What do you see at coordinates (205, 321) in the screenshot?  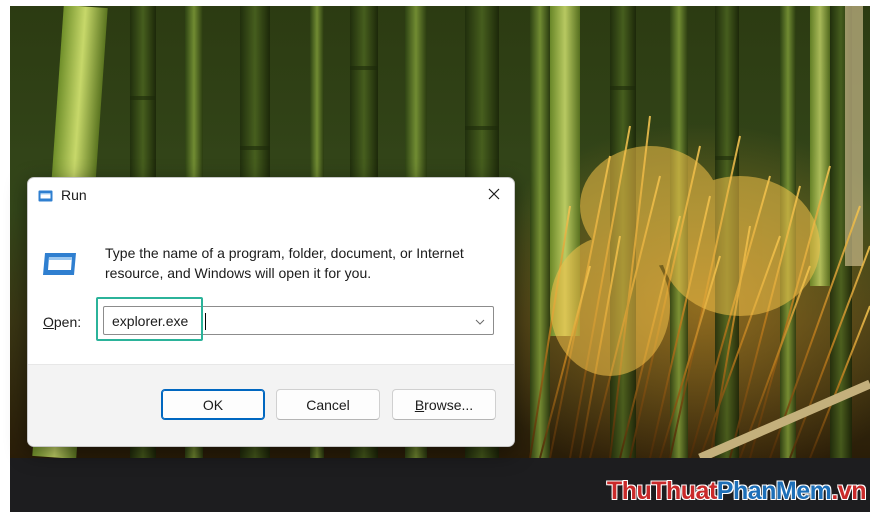 I see `text-caret` at bounding box center [205, 321].